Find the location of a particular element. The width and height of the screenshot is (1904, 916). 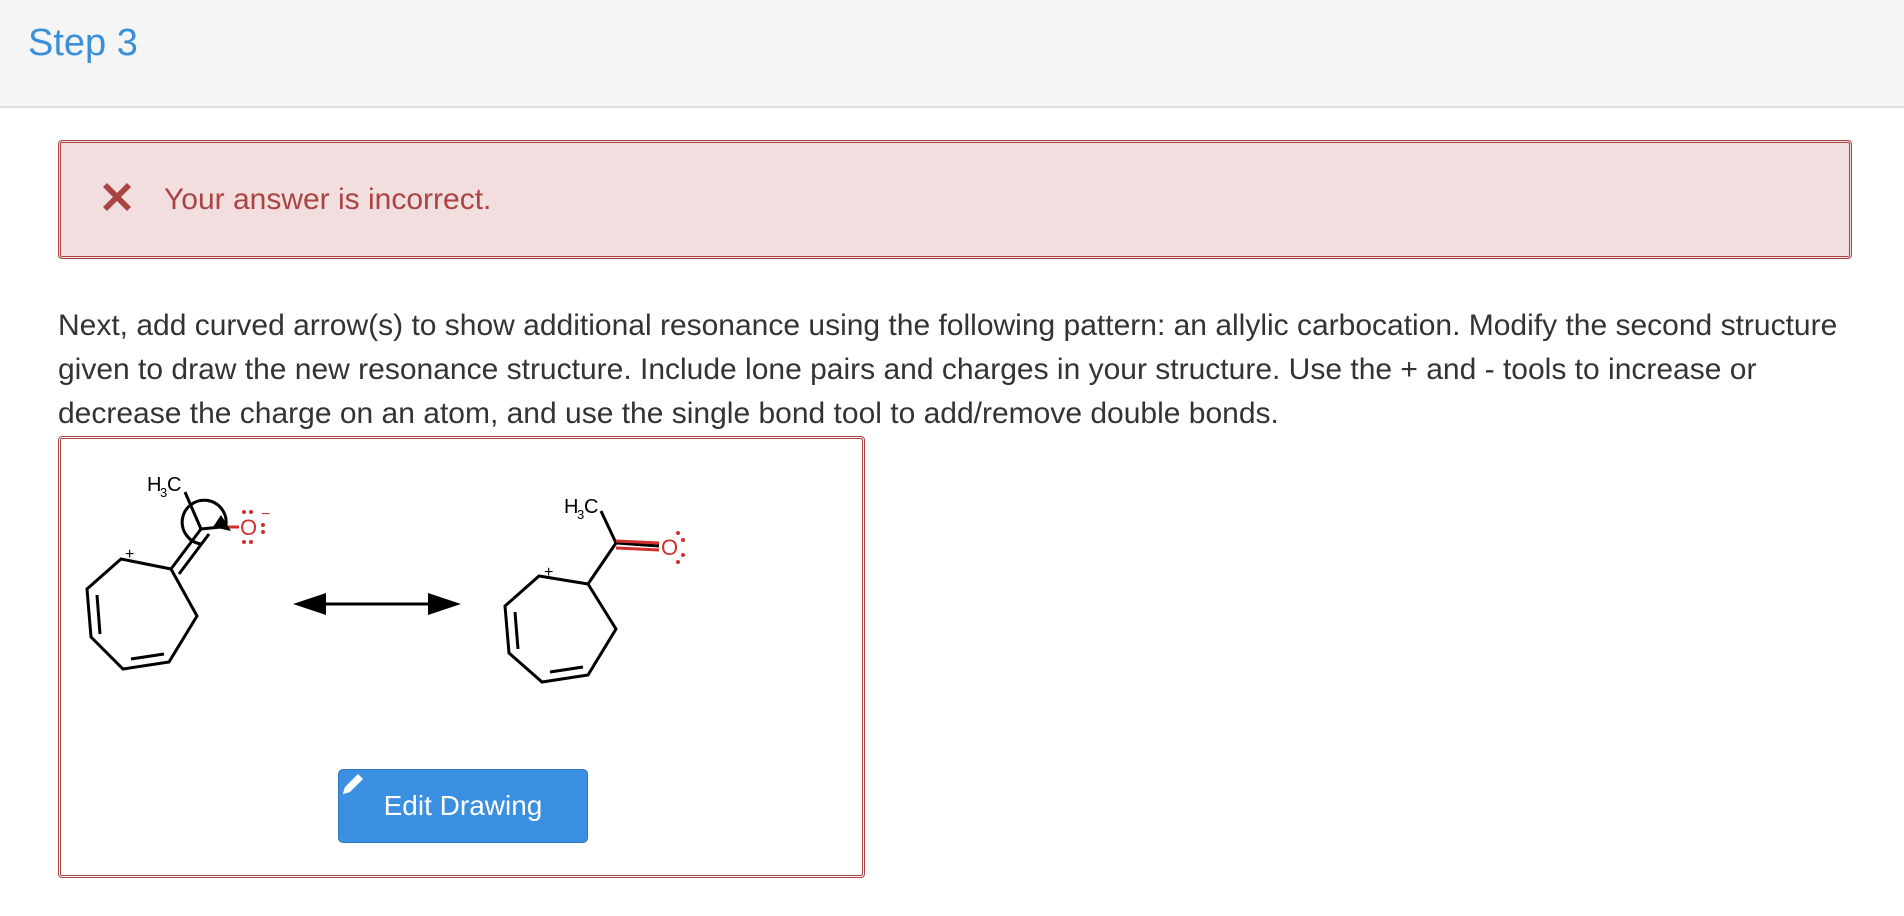

alert-message: Your answer is incorrect. is located at coordinates (328, 199).